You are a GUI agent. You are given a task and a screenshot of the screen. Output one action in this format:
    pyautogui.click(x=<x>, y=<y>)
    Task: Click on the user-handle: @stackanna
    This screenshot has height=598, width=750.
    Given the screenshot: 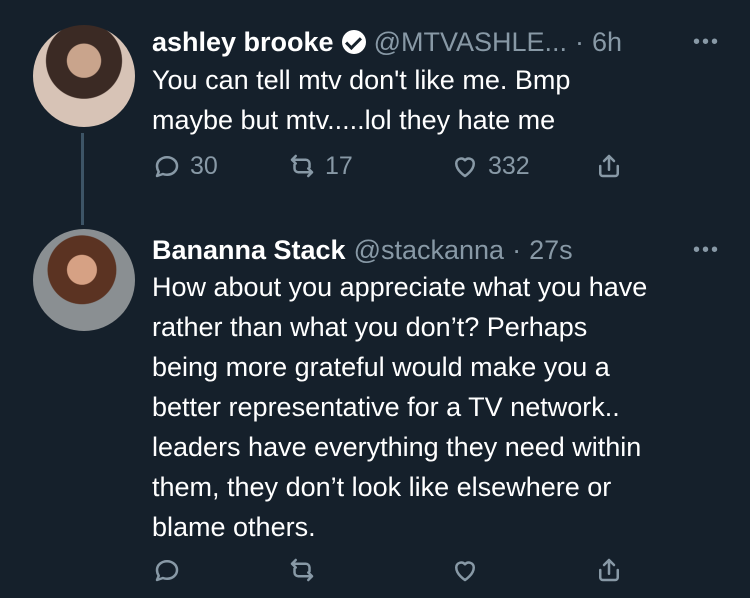 What is the action you would take?
    pyautogui.click(x=429, y=250)
    